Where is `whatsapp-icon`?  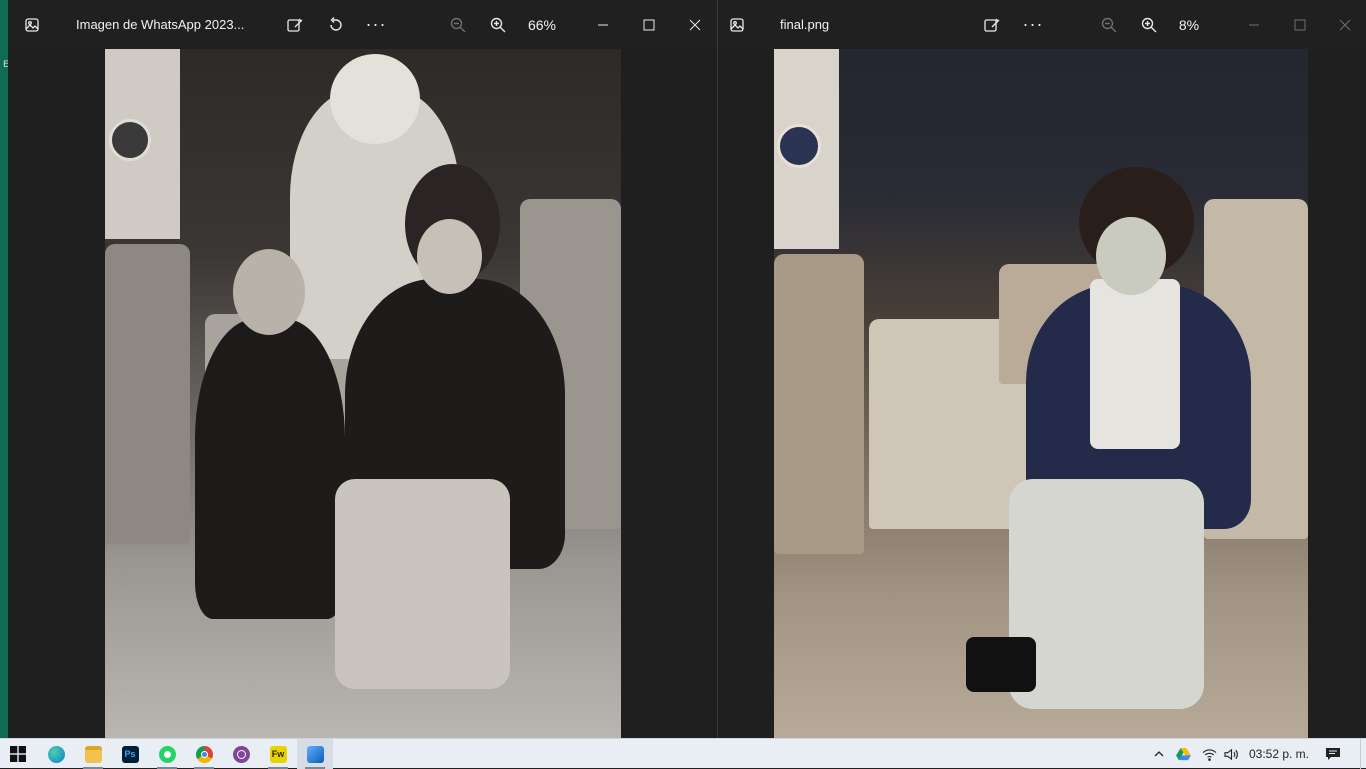
whatsapp-icon is located at coordinates (167, 754).